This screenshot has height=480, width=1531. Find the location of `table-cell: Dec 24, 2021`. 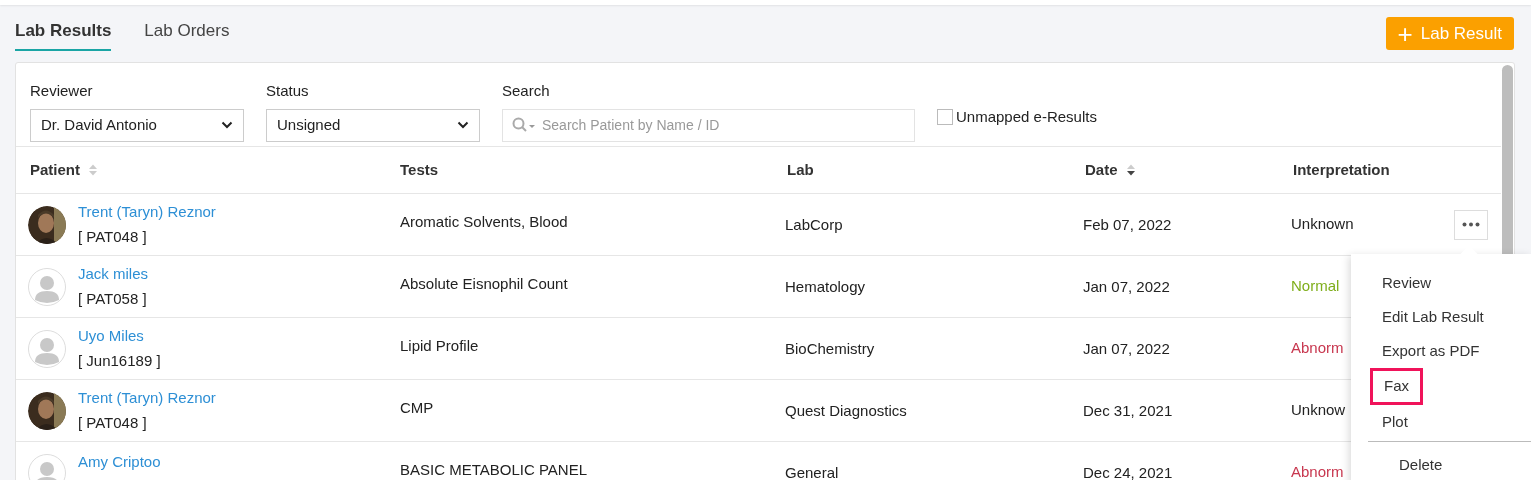

table-cell: Dec 24, 2021 is located at coordinates (1128, 471).